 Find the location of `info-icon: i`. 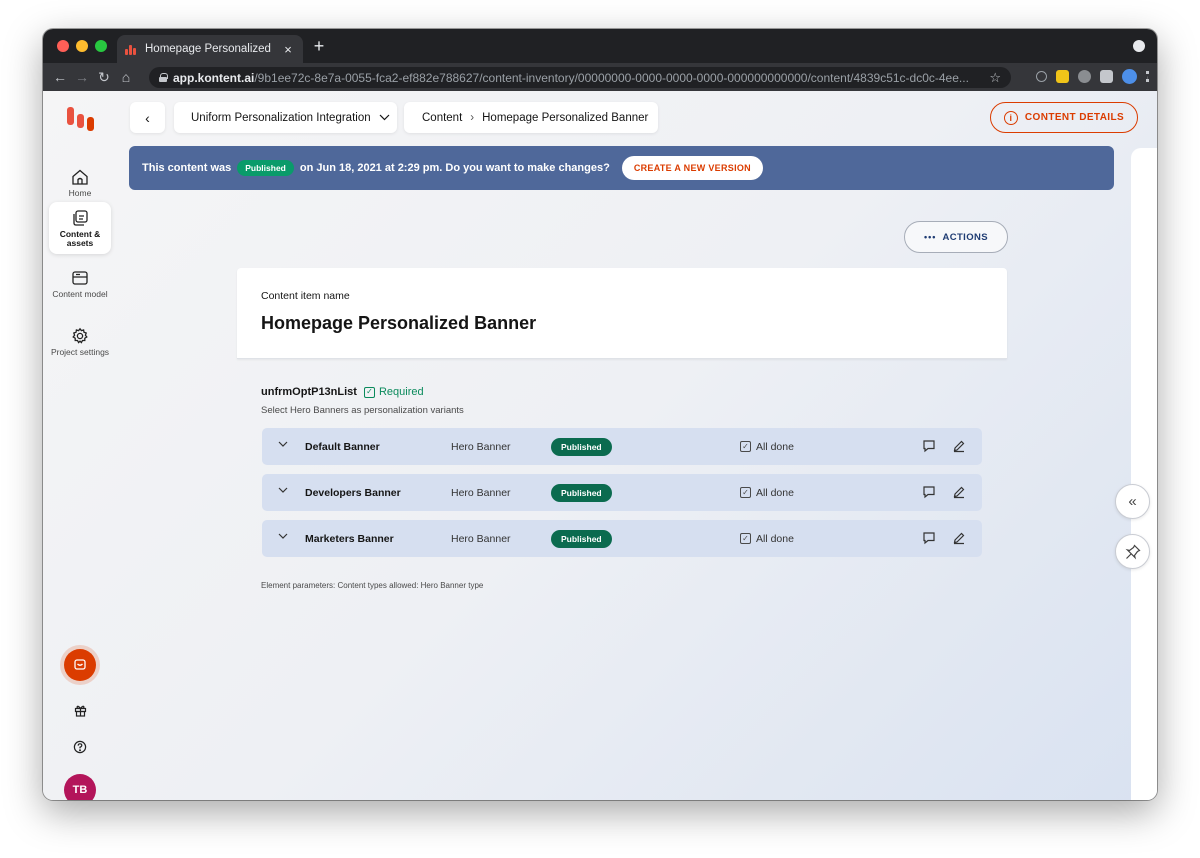

info-icon: i is located at coordinates (1010, 117).